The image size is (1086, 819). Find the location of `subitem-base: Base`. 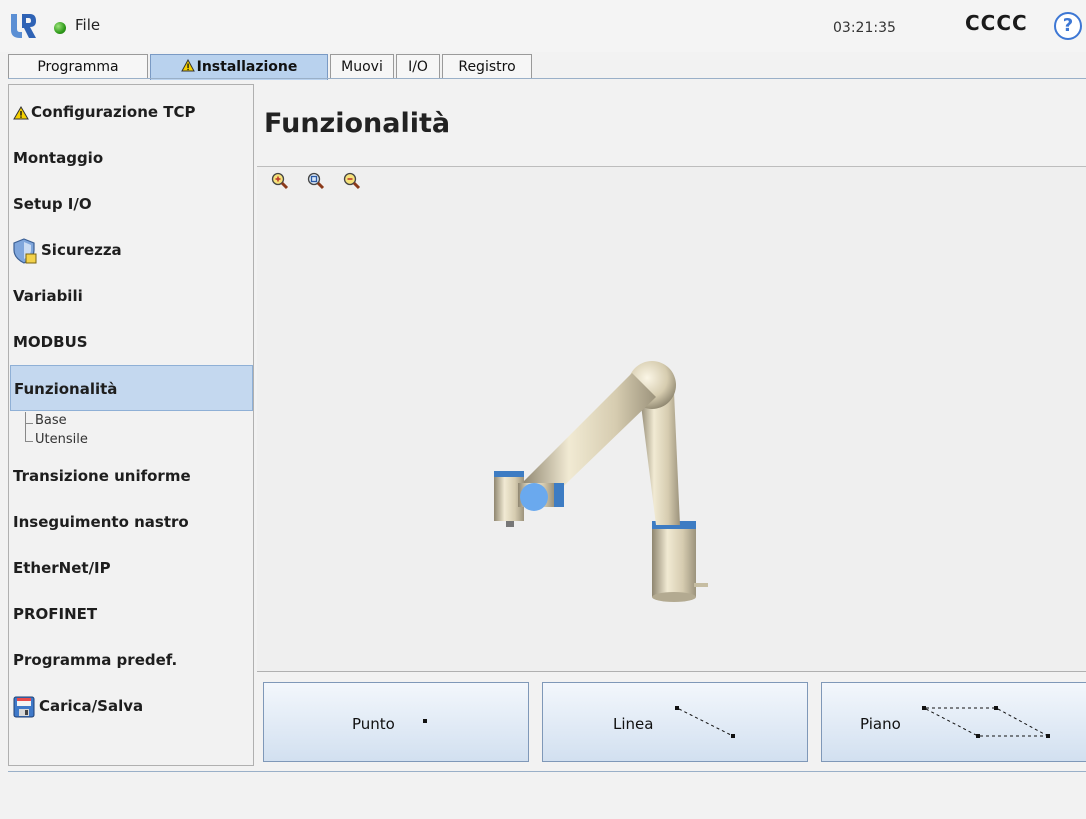

subitem-base: Base is located at coordinates (51, 420).